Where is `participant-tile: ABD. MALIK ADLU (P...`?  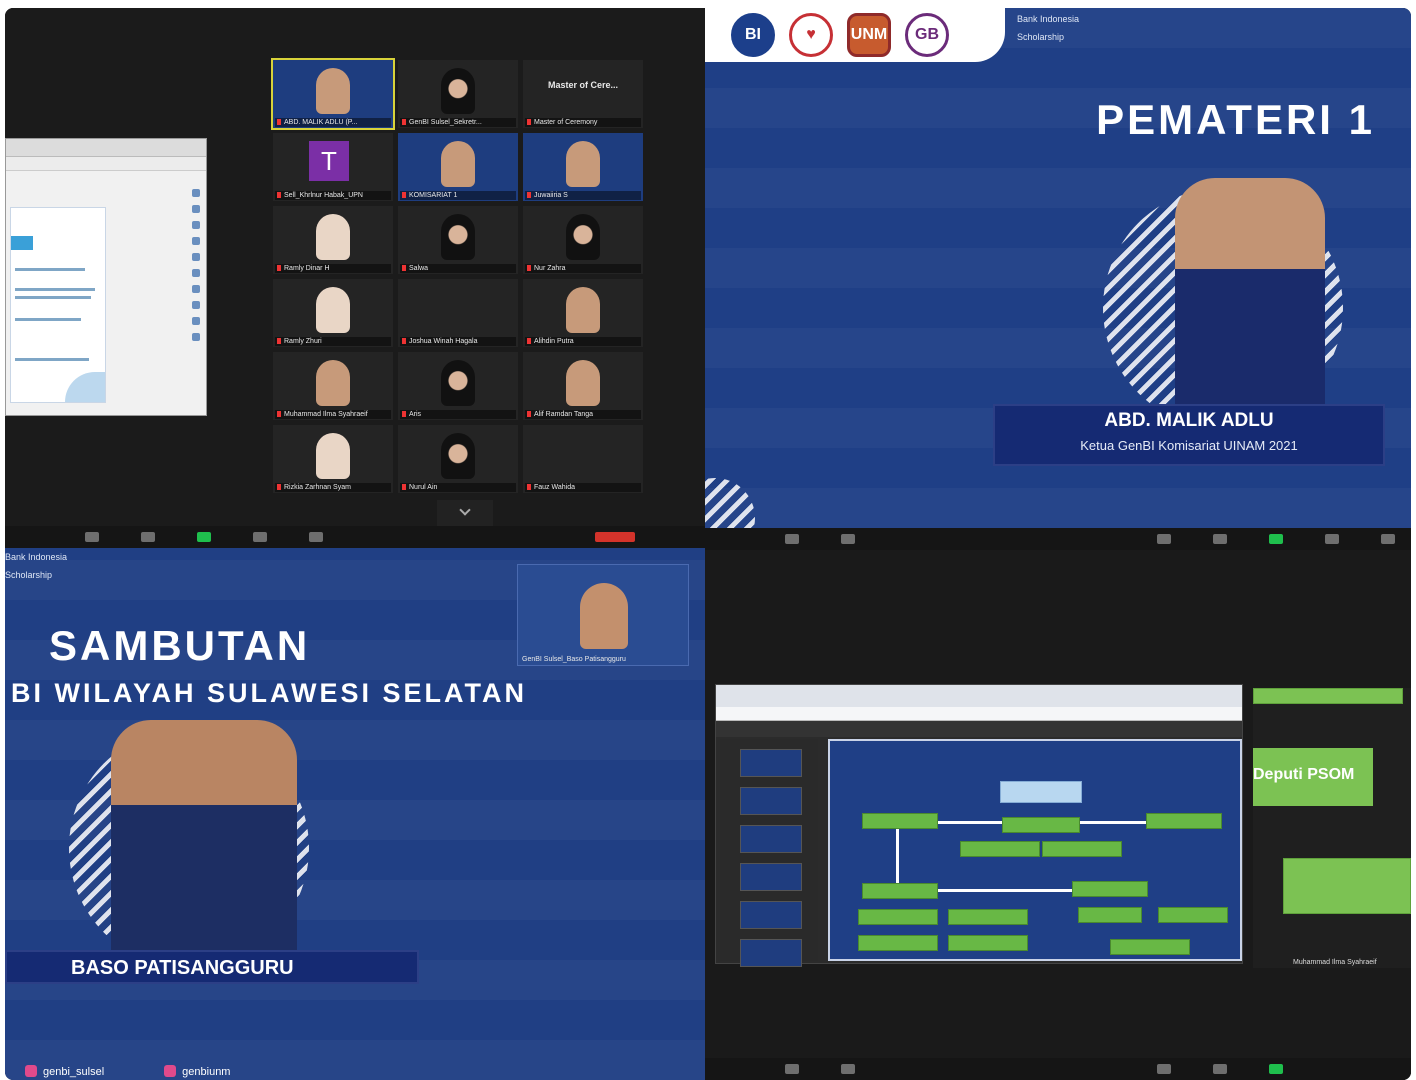
participant-tile: ABD. MALIK ADLU (P... is located at coordinates (333, 94).